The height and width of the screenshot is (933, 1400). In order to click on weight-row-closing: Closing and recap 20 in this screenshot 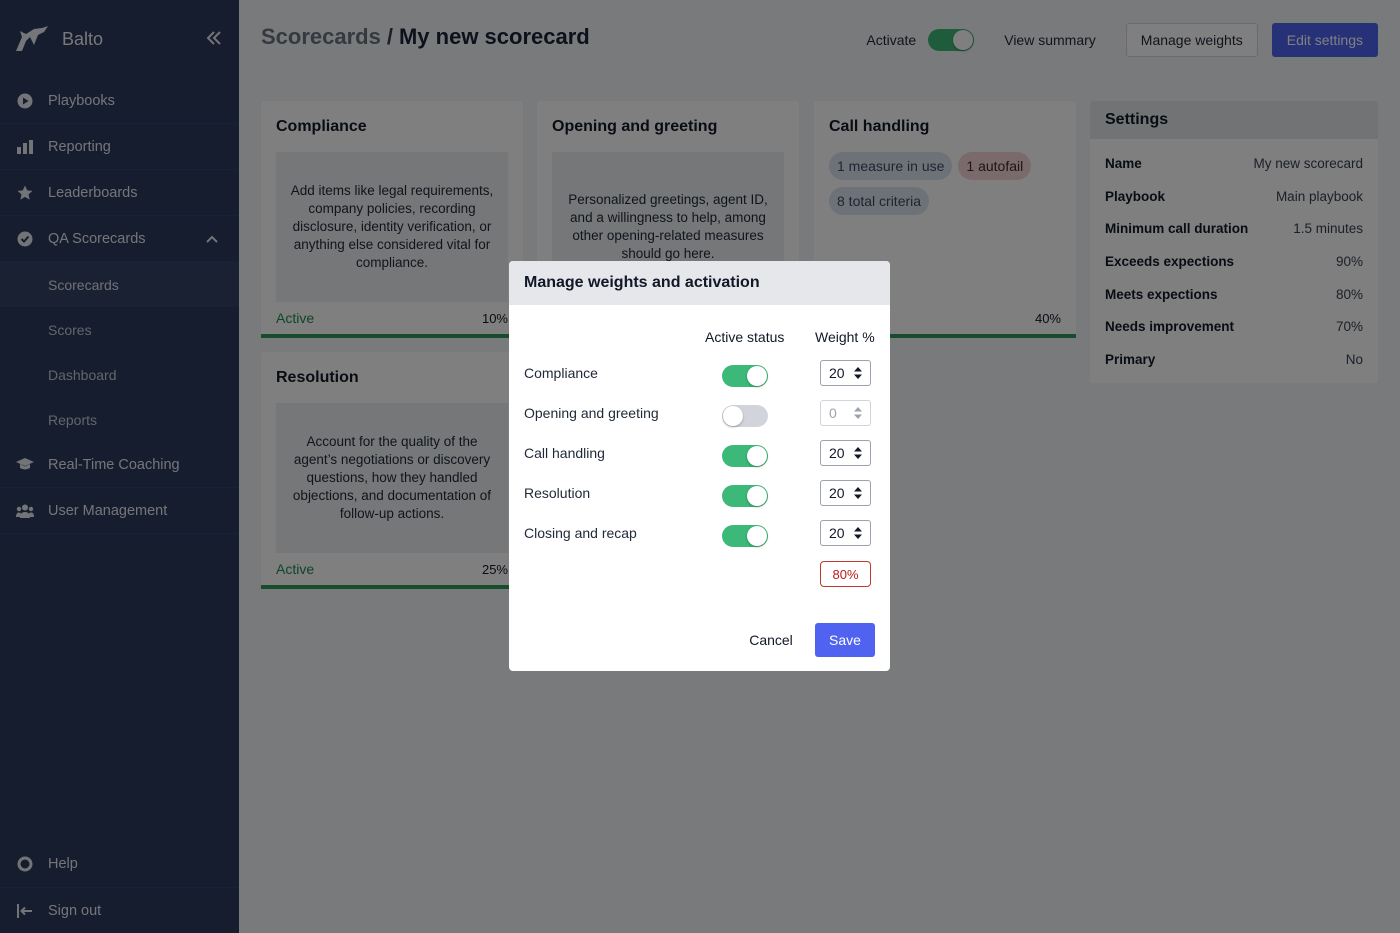, I will do `click(699, 535)`.